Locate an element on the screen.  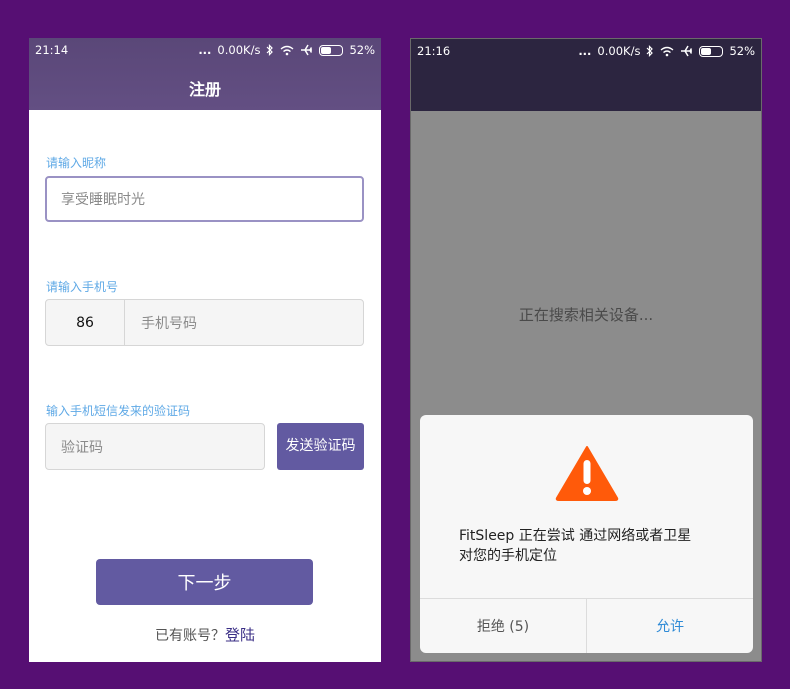
nickname-value: 享受睡眠时光 is located at coordinates (103, 200).